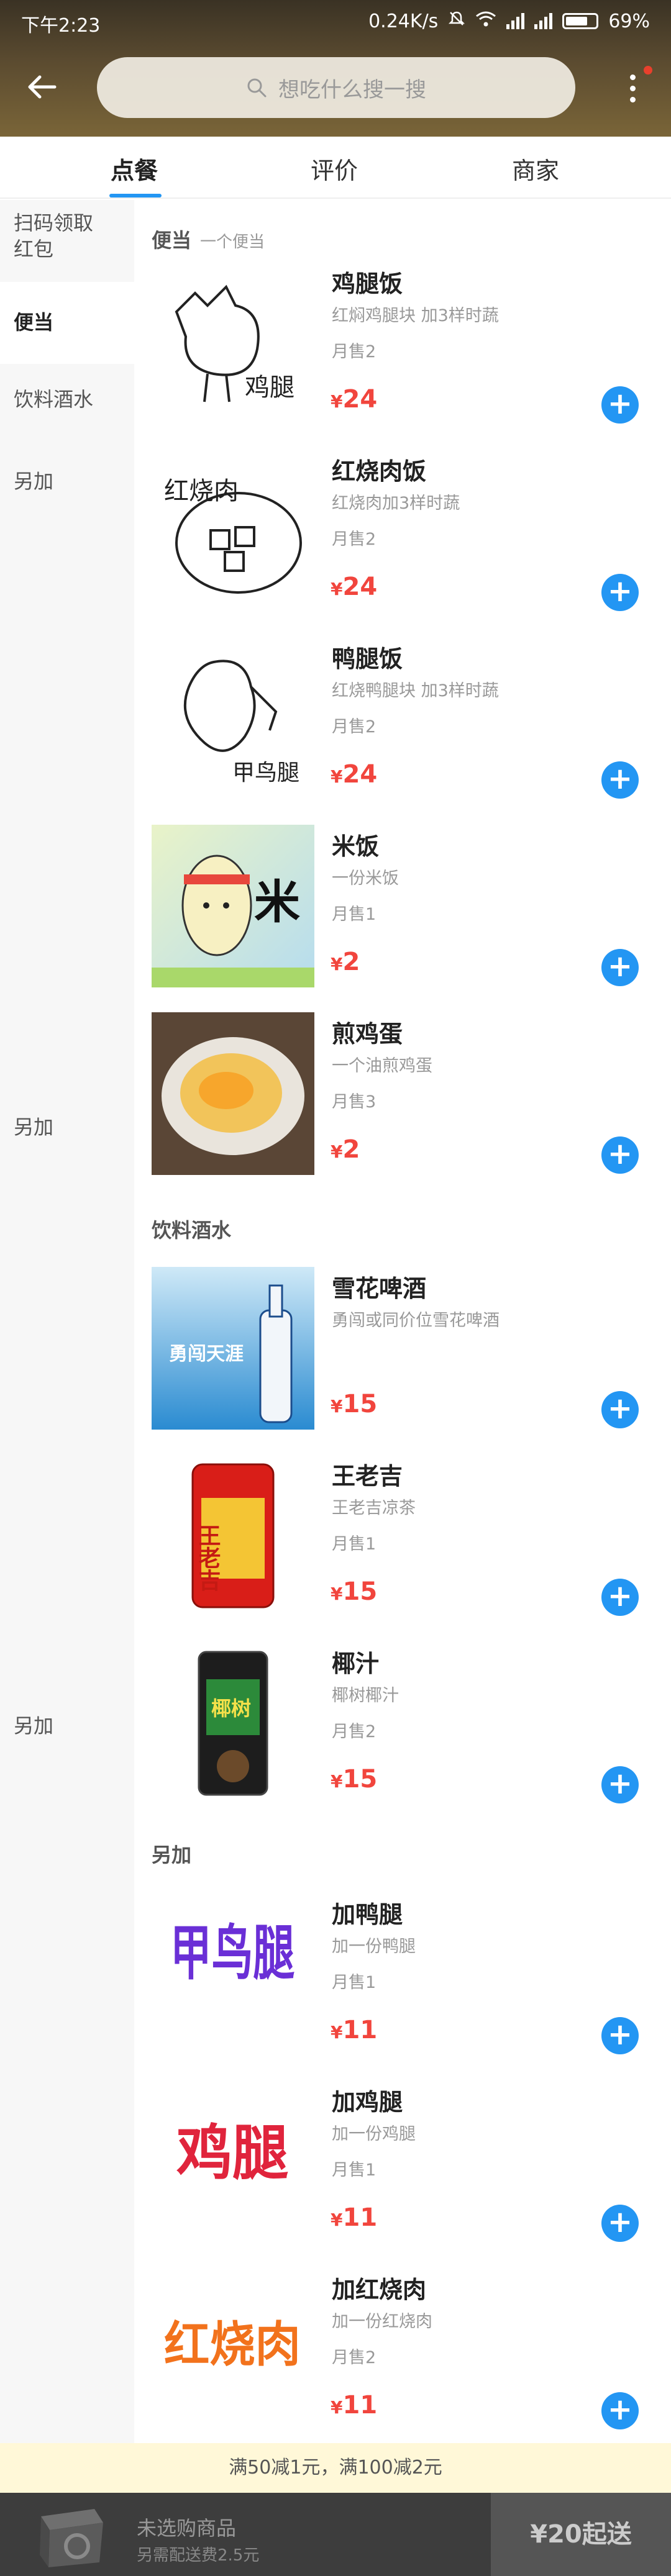 This screenshot has width=671, height=2576. I want to click on tab-indicator, so click(135, 195).